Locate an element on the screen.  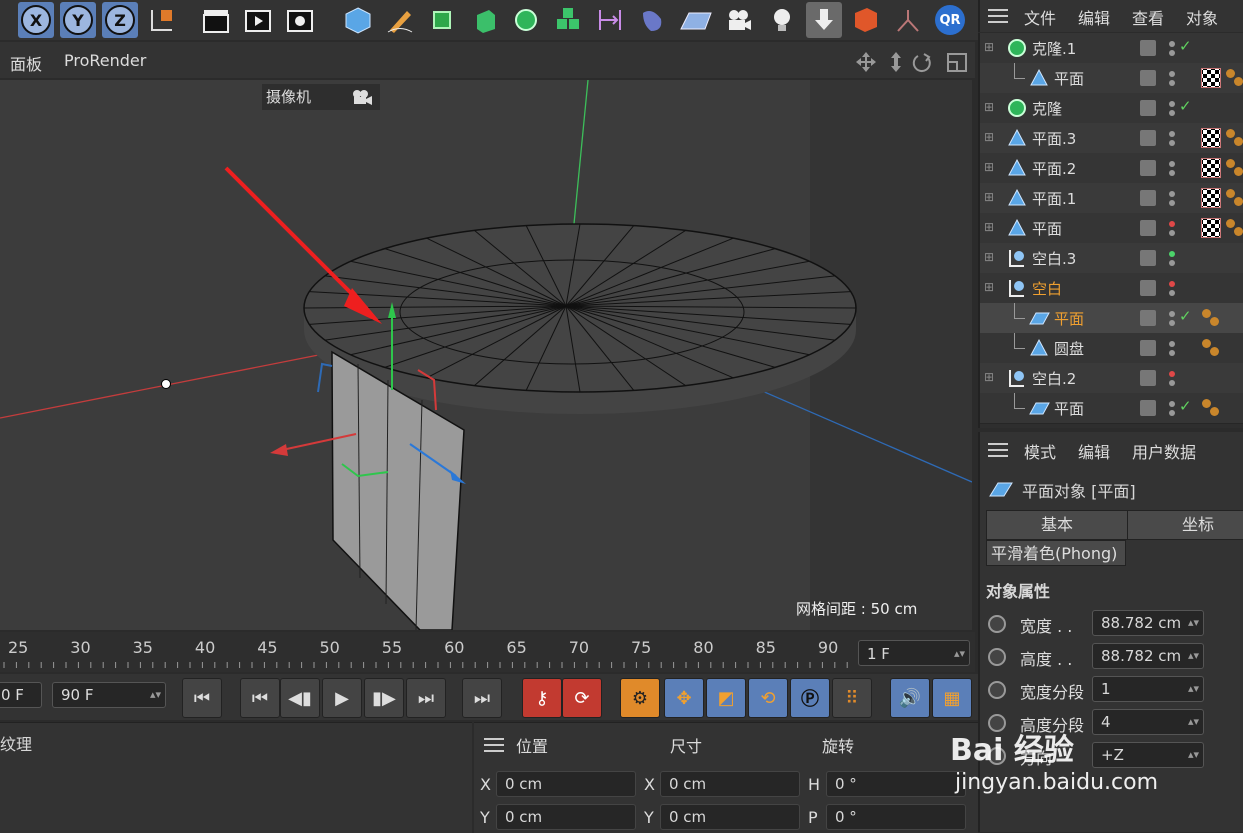
record-key-button: ⚷ is located at coordinates (542, 698).